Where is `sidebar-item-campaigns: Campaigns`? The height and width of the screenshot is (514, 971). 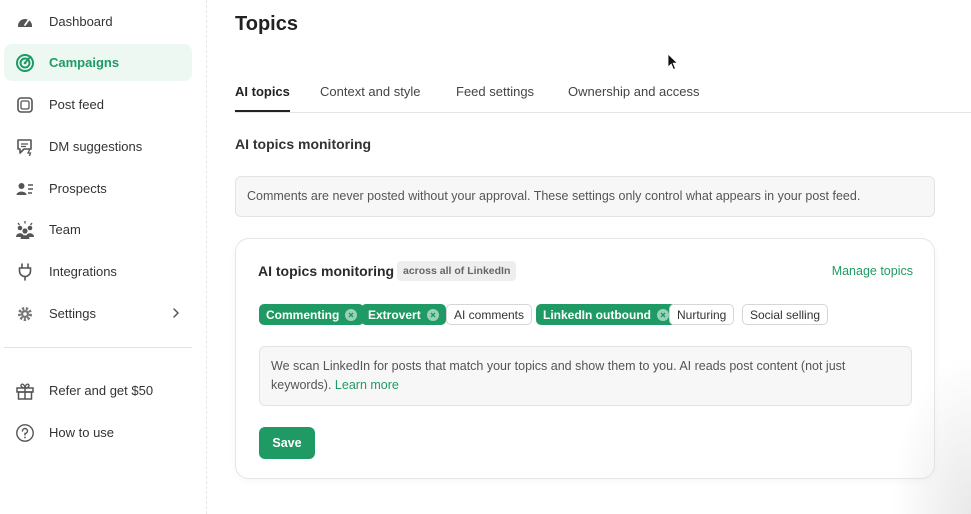
sidebar-item-campaigns: Campaigns is located at coordinates (98, 62).